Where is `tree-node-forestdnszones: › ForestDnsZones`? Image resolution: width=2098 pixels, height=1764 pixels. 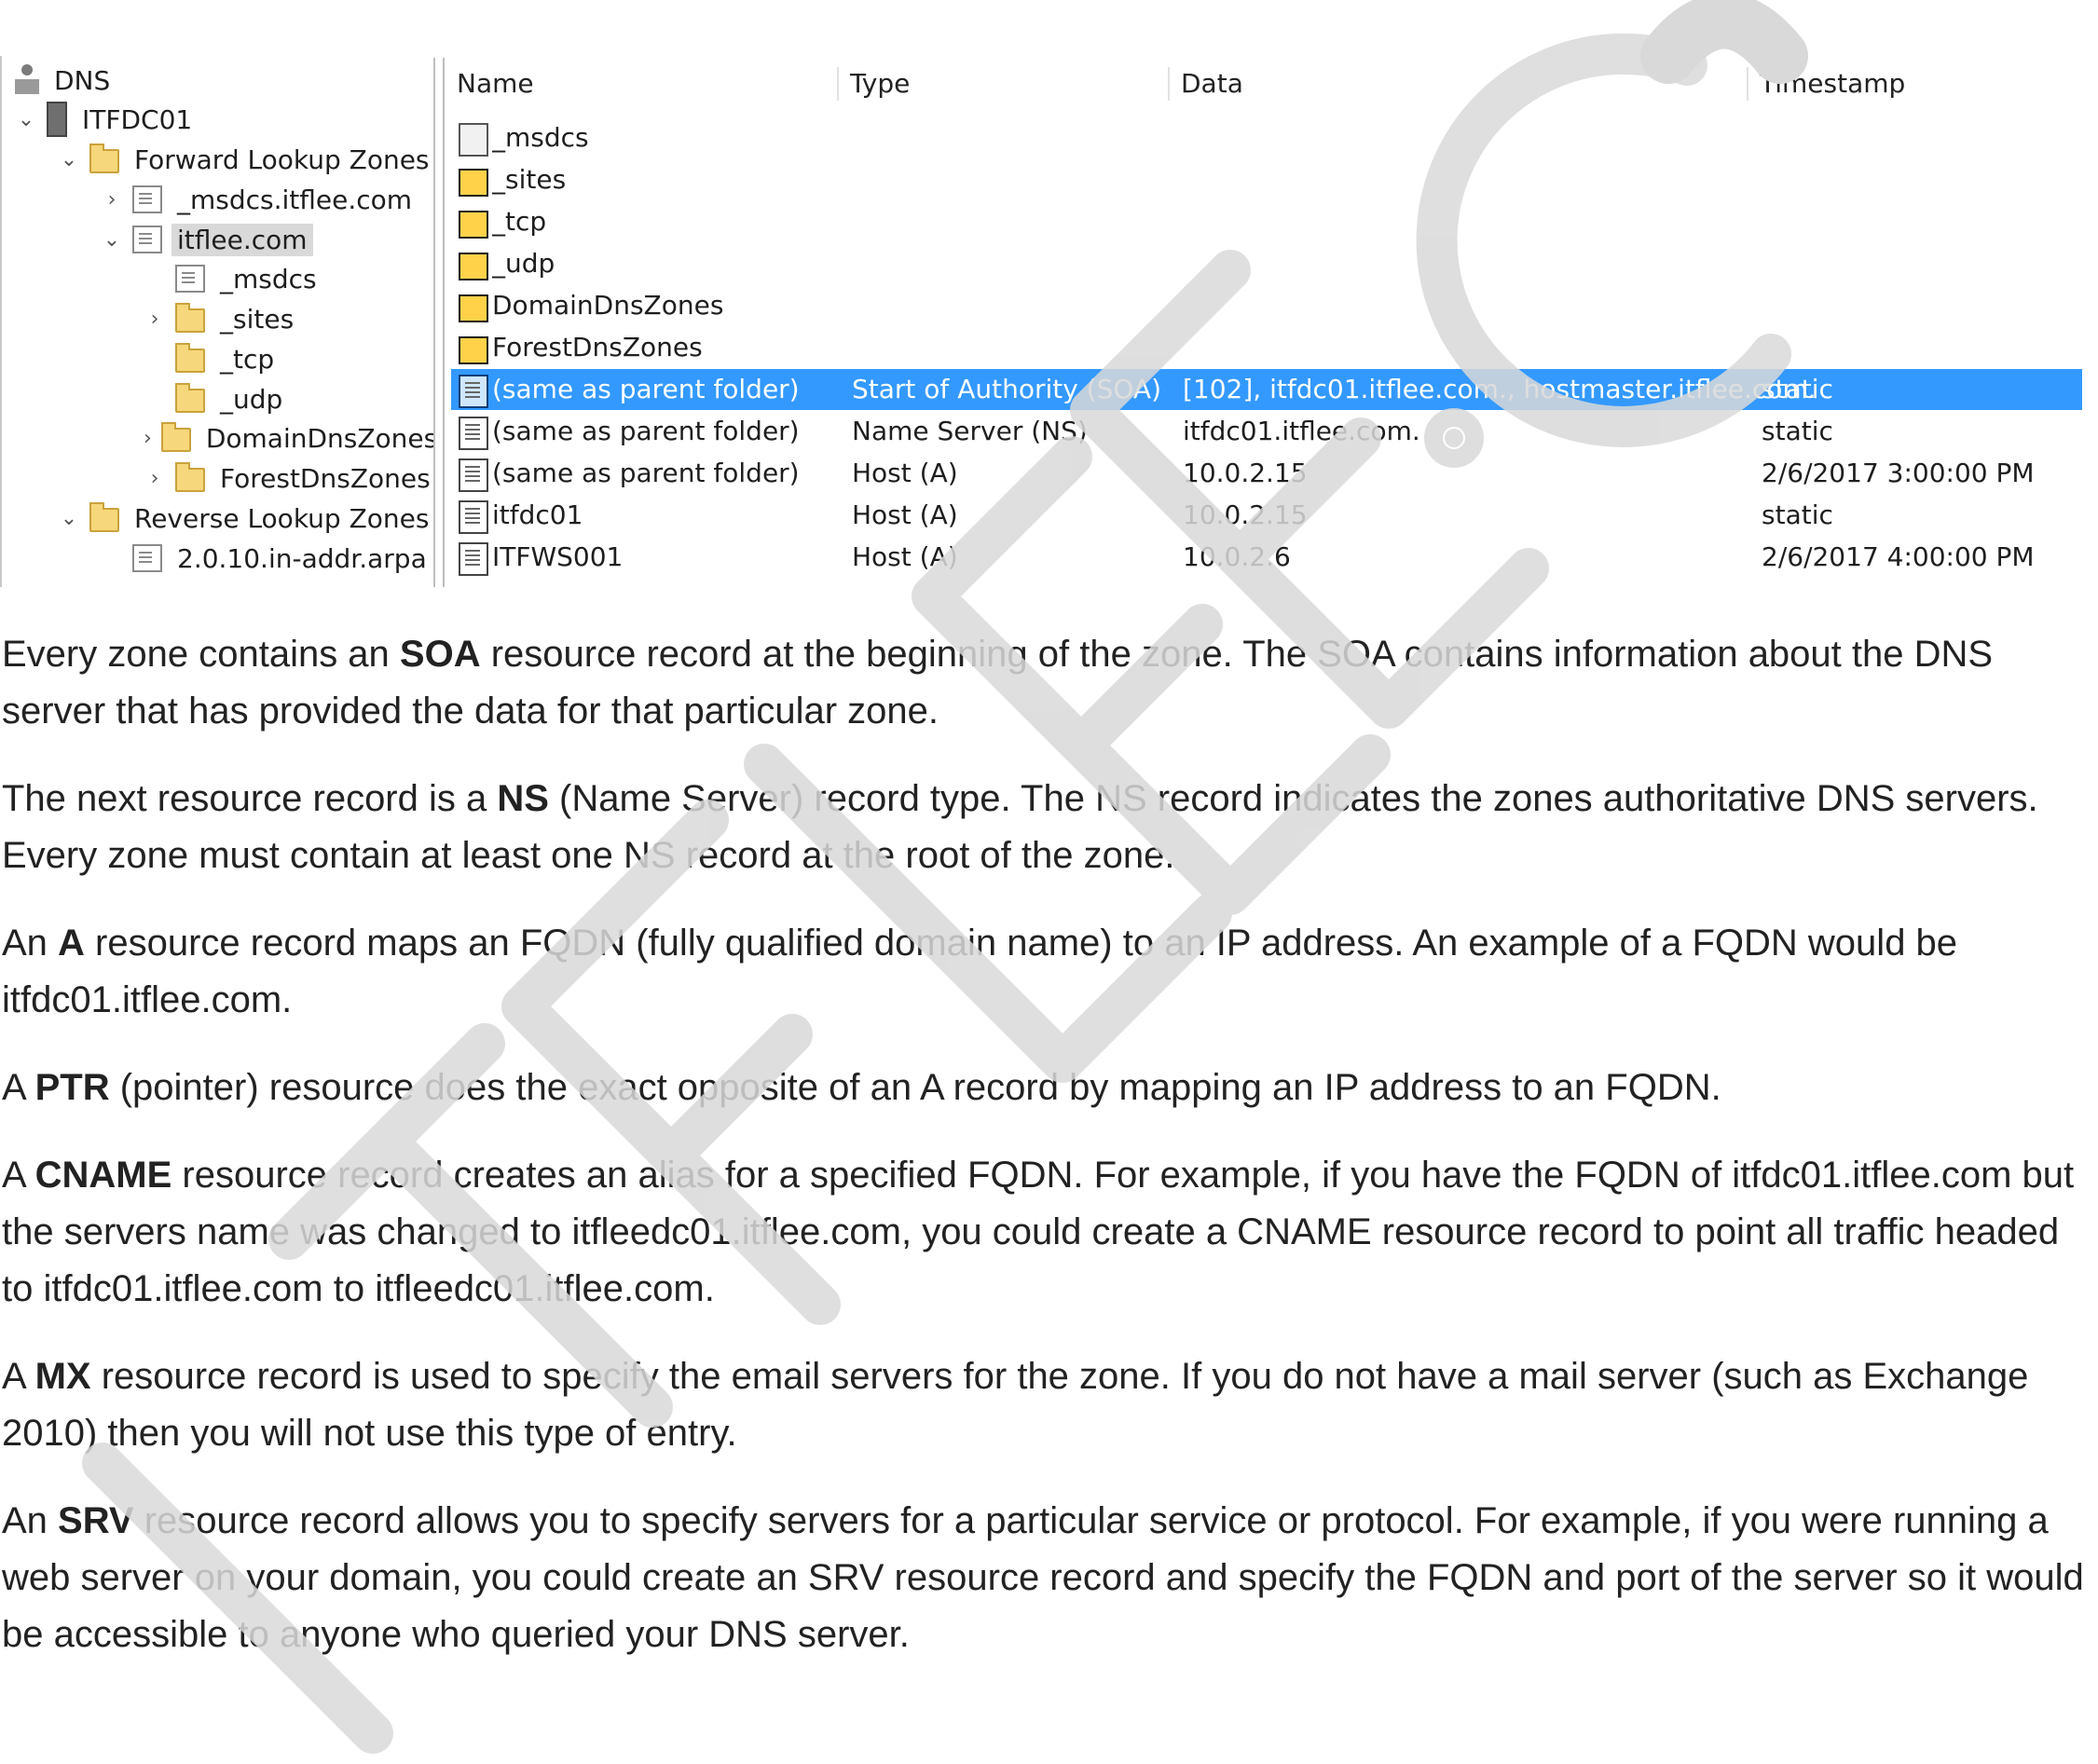
tree-node-forestdnszones: › ForestDnsZones is located at coordinates (290, 478).